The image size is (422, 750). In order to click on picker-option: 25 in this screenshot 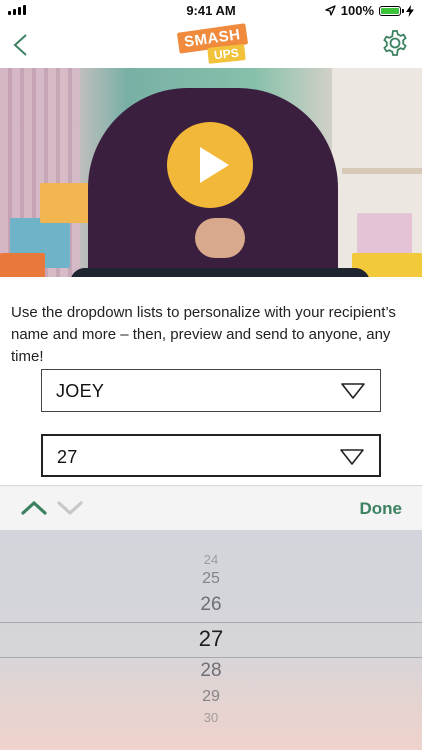, I will do `click(211, 579)`.